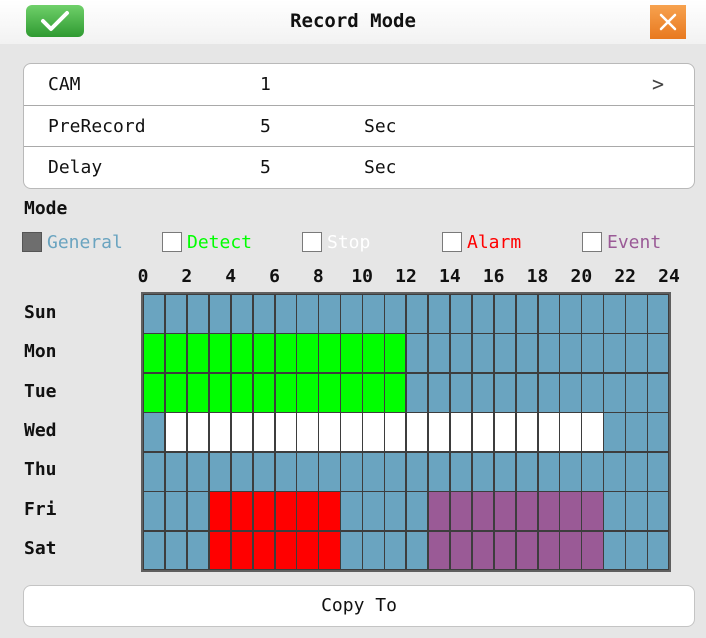 Image resolution: width=706 pixels, height=638 pixels. What do you see at coordinates (658, 84) in the screenshot?
I see `chevron-right-icon: >` at bounding box center [658, 84].